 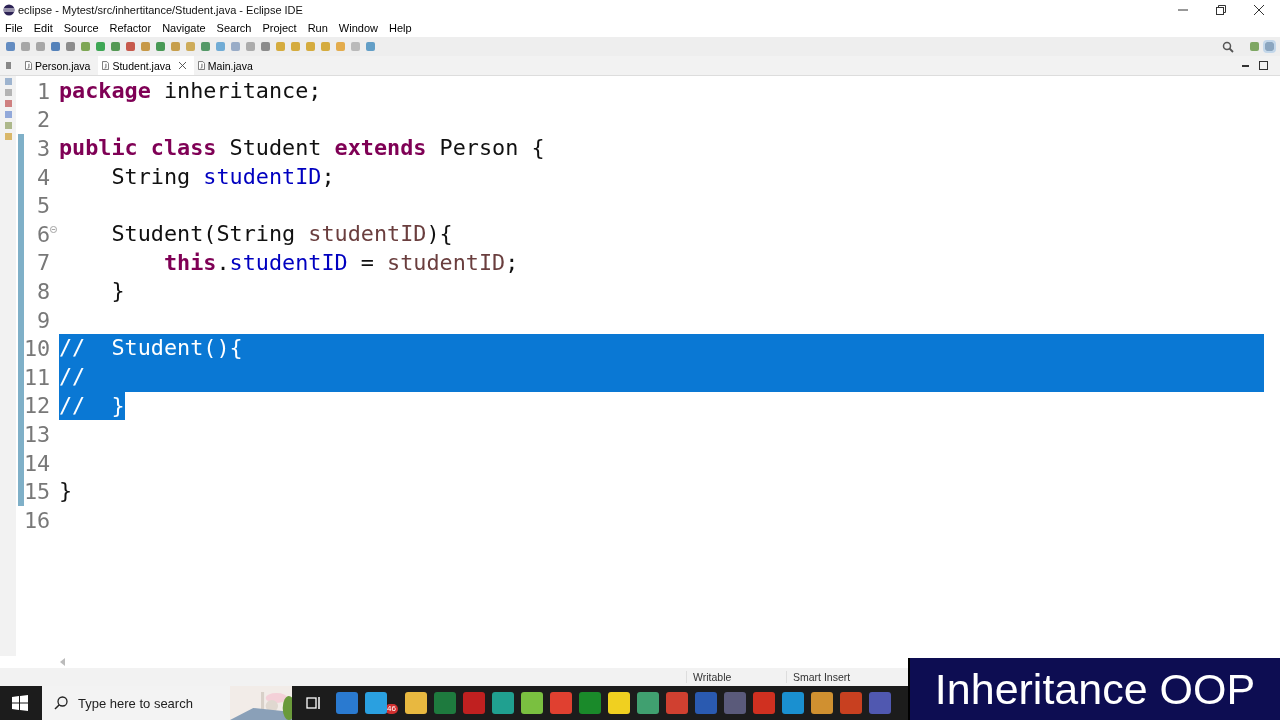 I want to click on line-number: 5, so click(x=42, y=206).